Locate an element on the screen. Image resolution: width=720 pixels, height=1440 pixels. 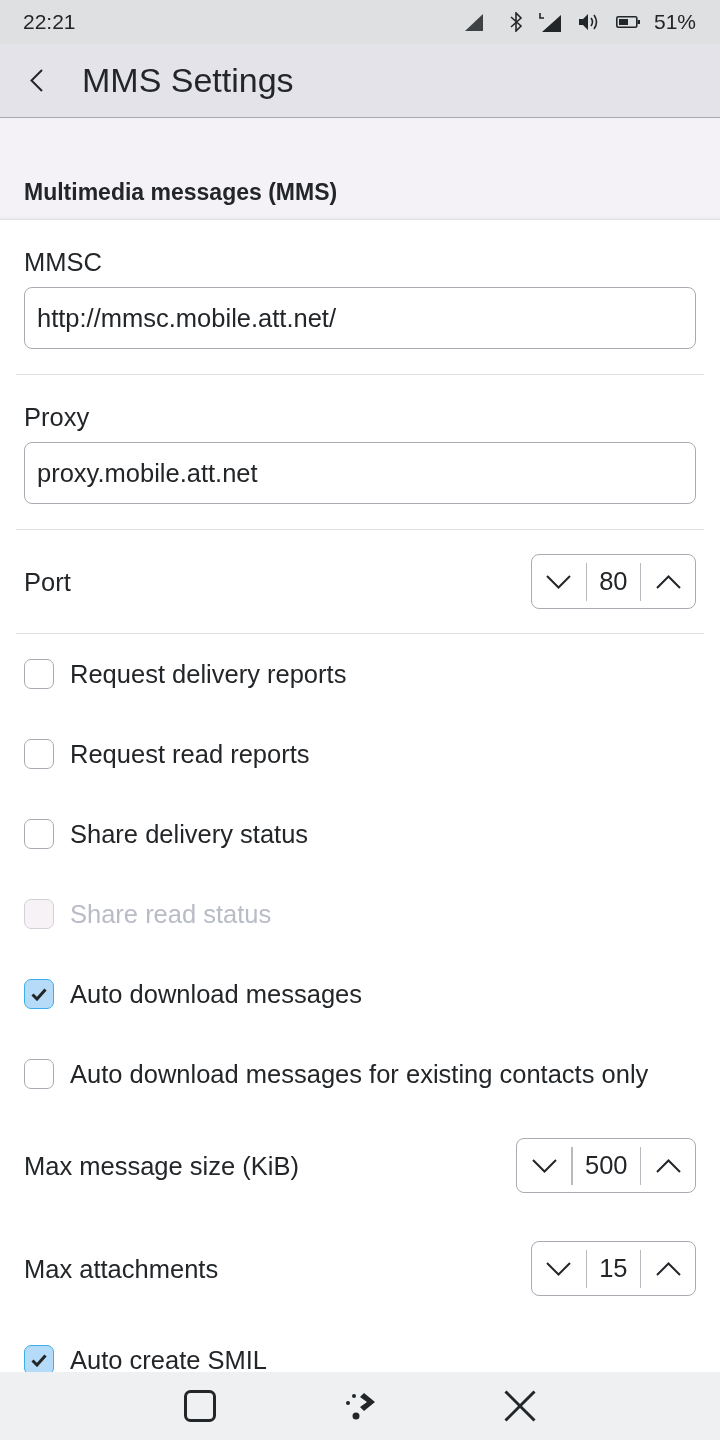
spin-box: 80 is located at coordinates (613, 581).